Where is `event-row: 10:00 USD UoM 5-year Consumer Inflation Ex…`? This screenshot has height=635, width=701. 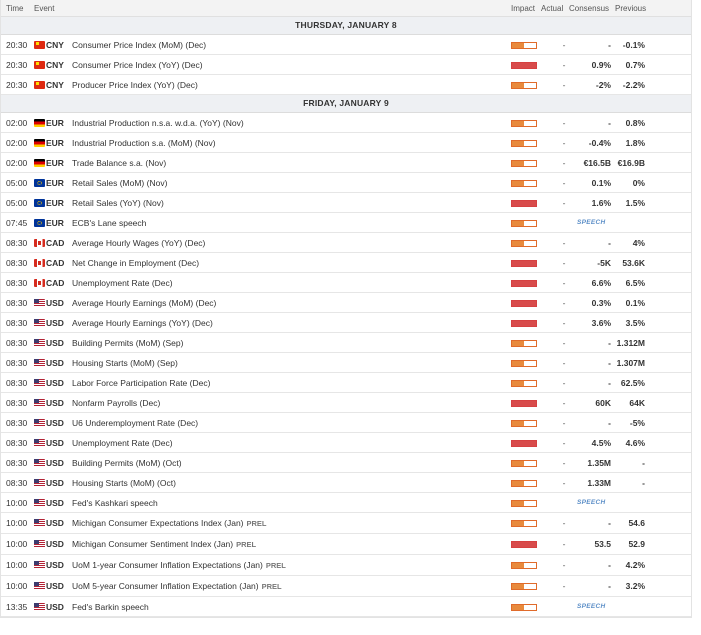
event-row: 10:00 USD UoM 5-year Consumer Inflation Ex… is located at coordinates (346, 586).